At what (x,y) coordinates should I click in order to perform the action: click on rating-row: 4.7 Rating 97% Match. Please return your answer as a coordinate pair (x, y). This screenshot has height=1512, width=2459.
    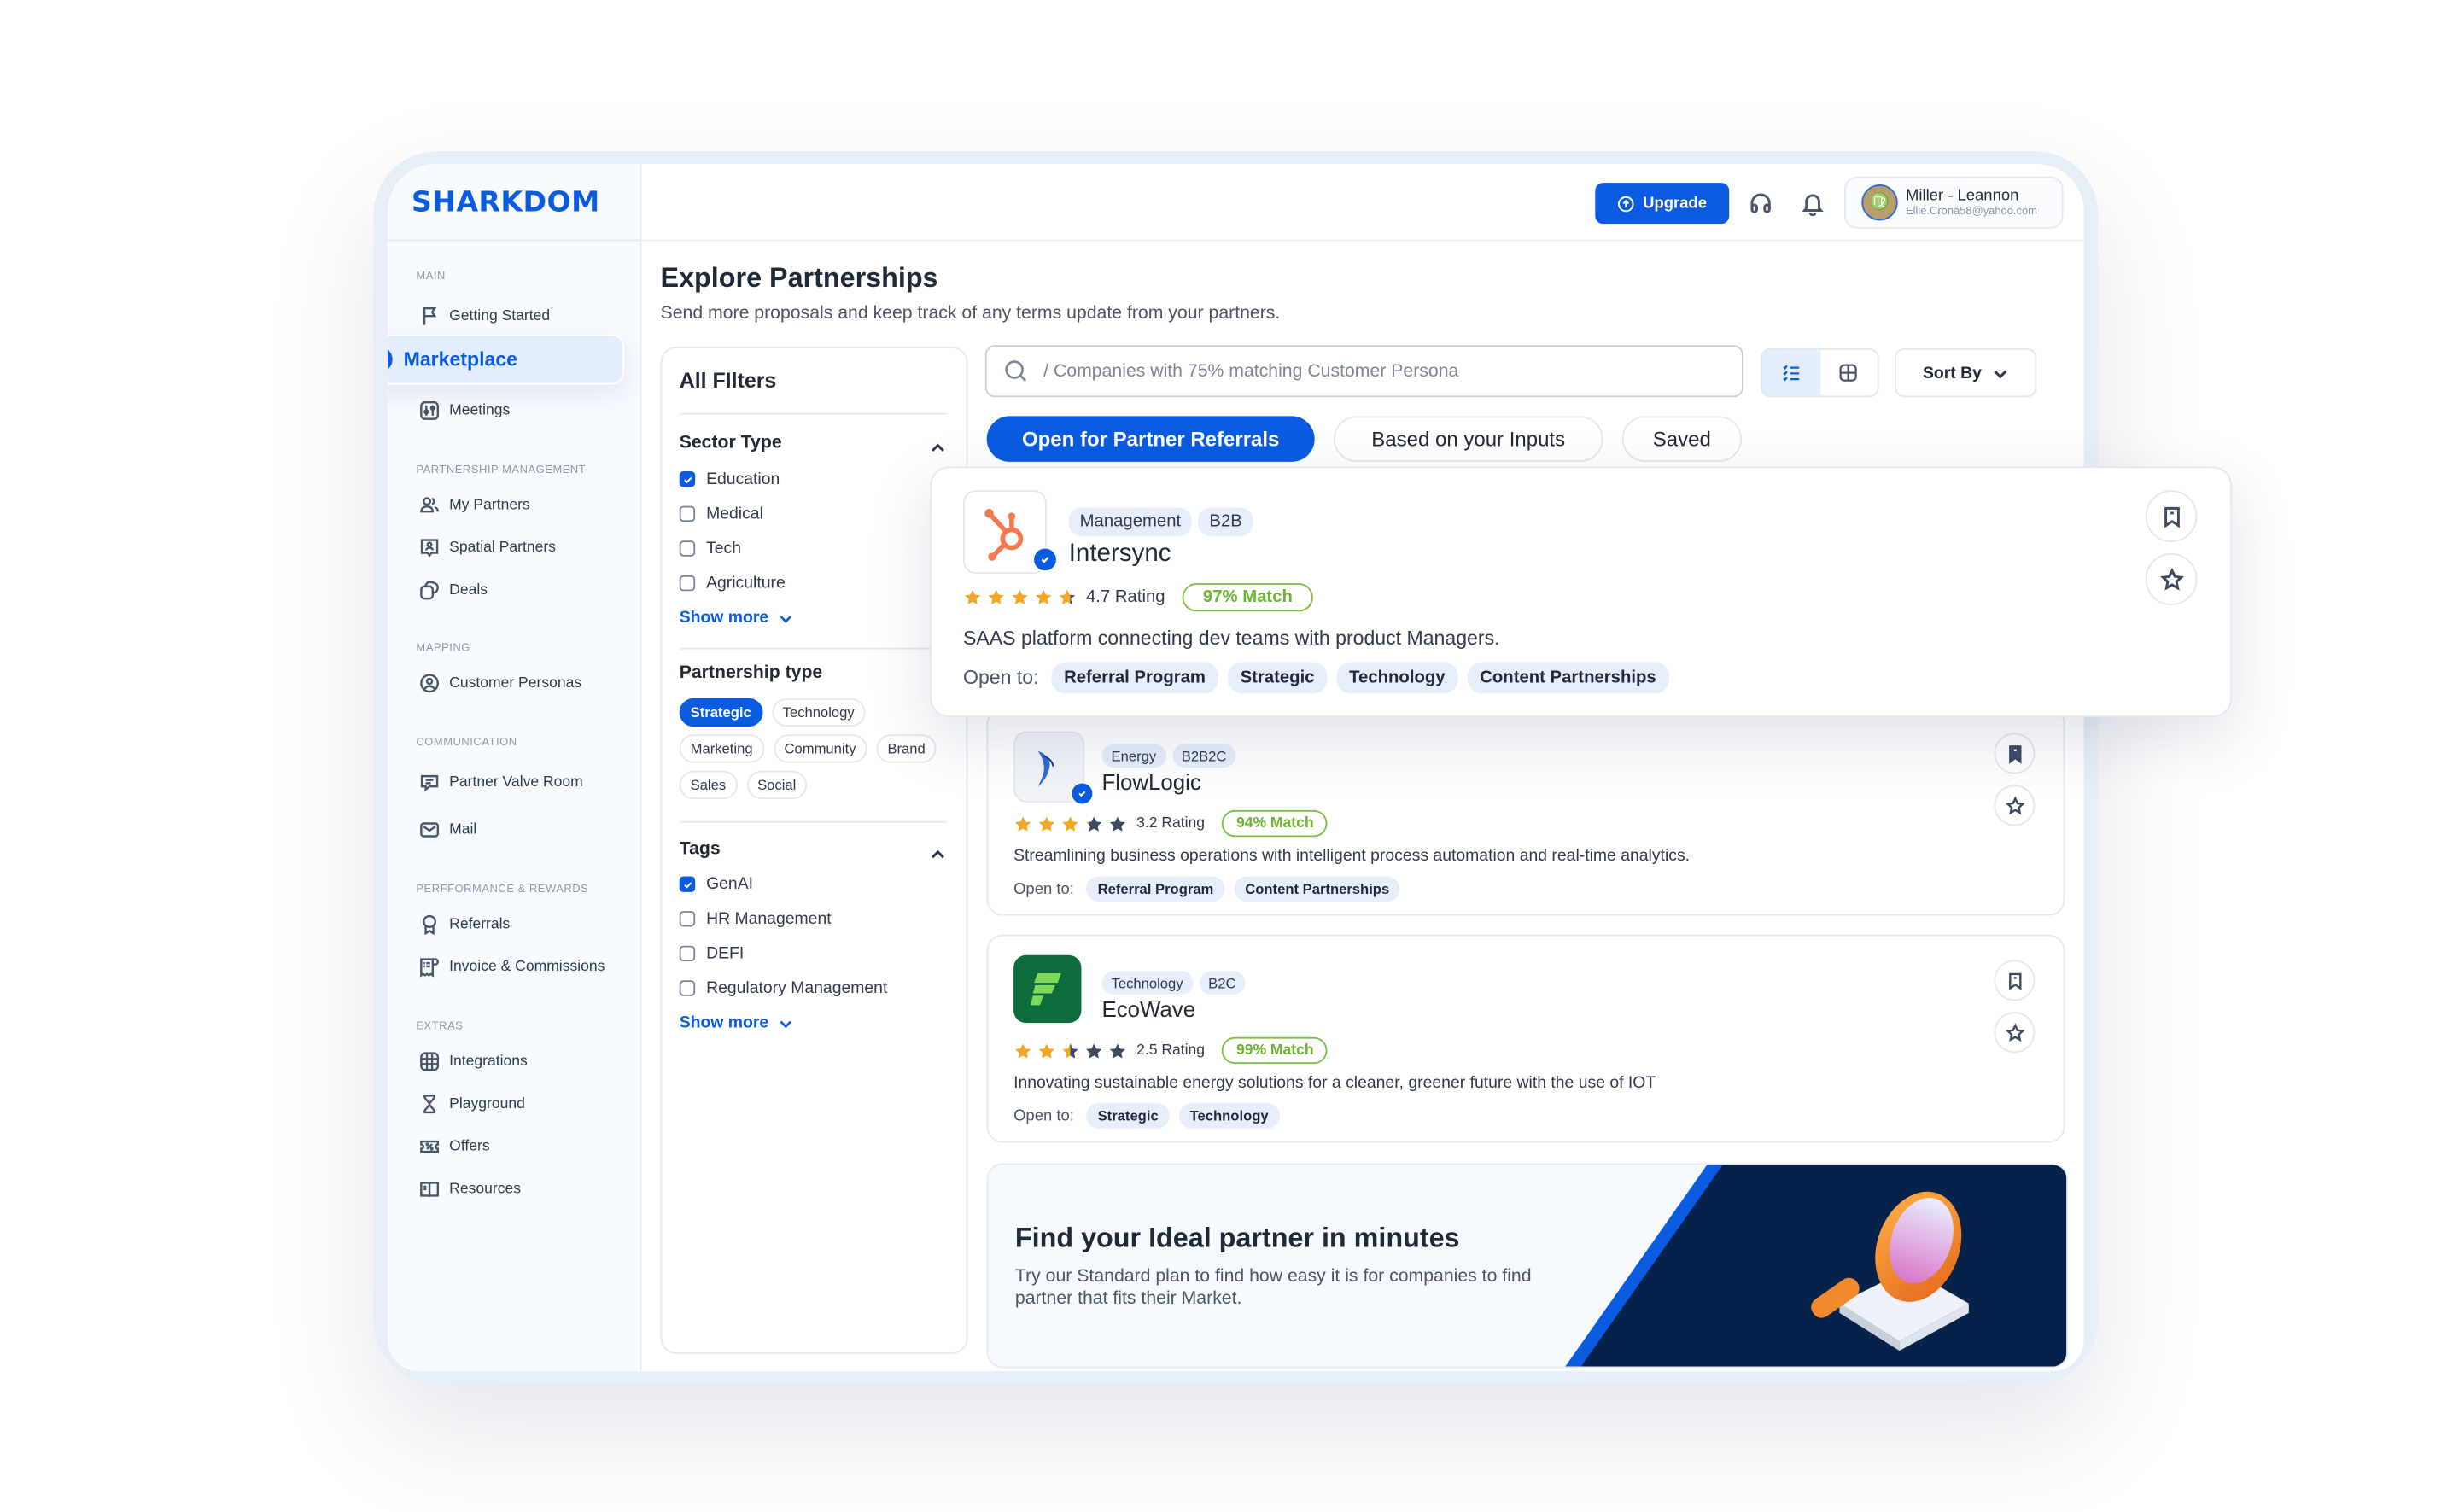
    Looking at the image, I should click on (1138, 597).